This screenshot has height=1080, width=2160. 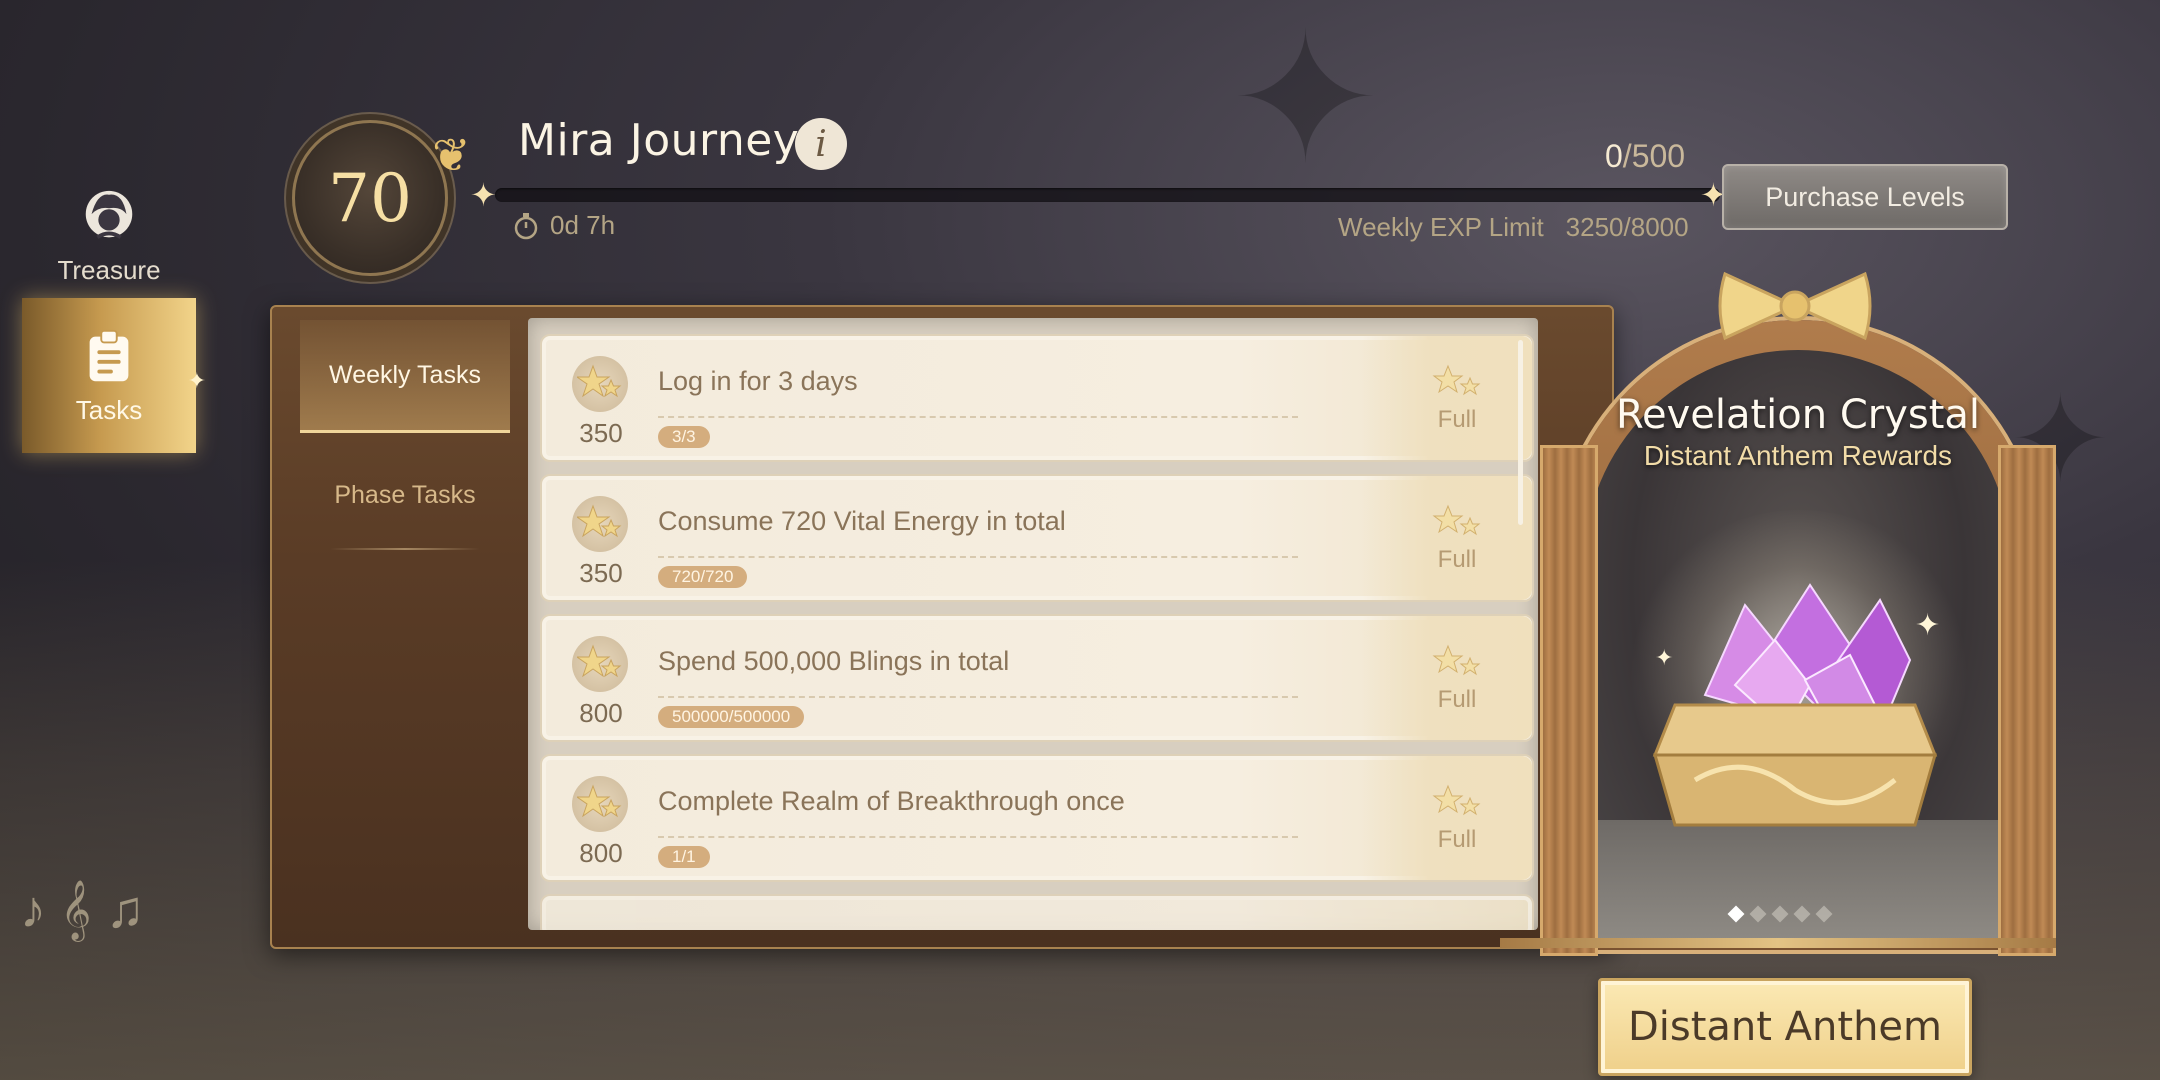 I want to click on info-icon: i, so click(x=821, y=144).